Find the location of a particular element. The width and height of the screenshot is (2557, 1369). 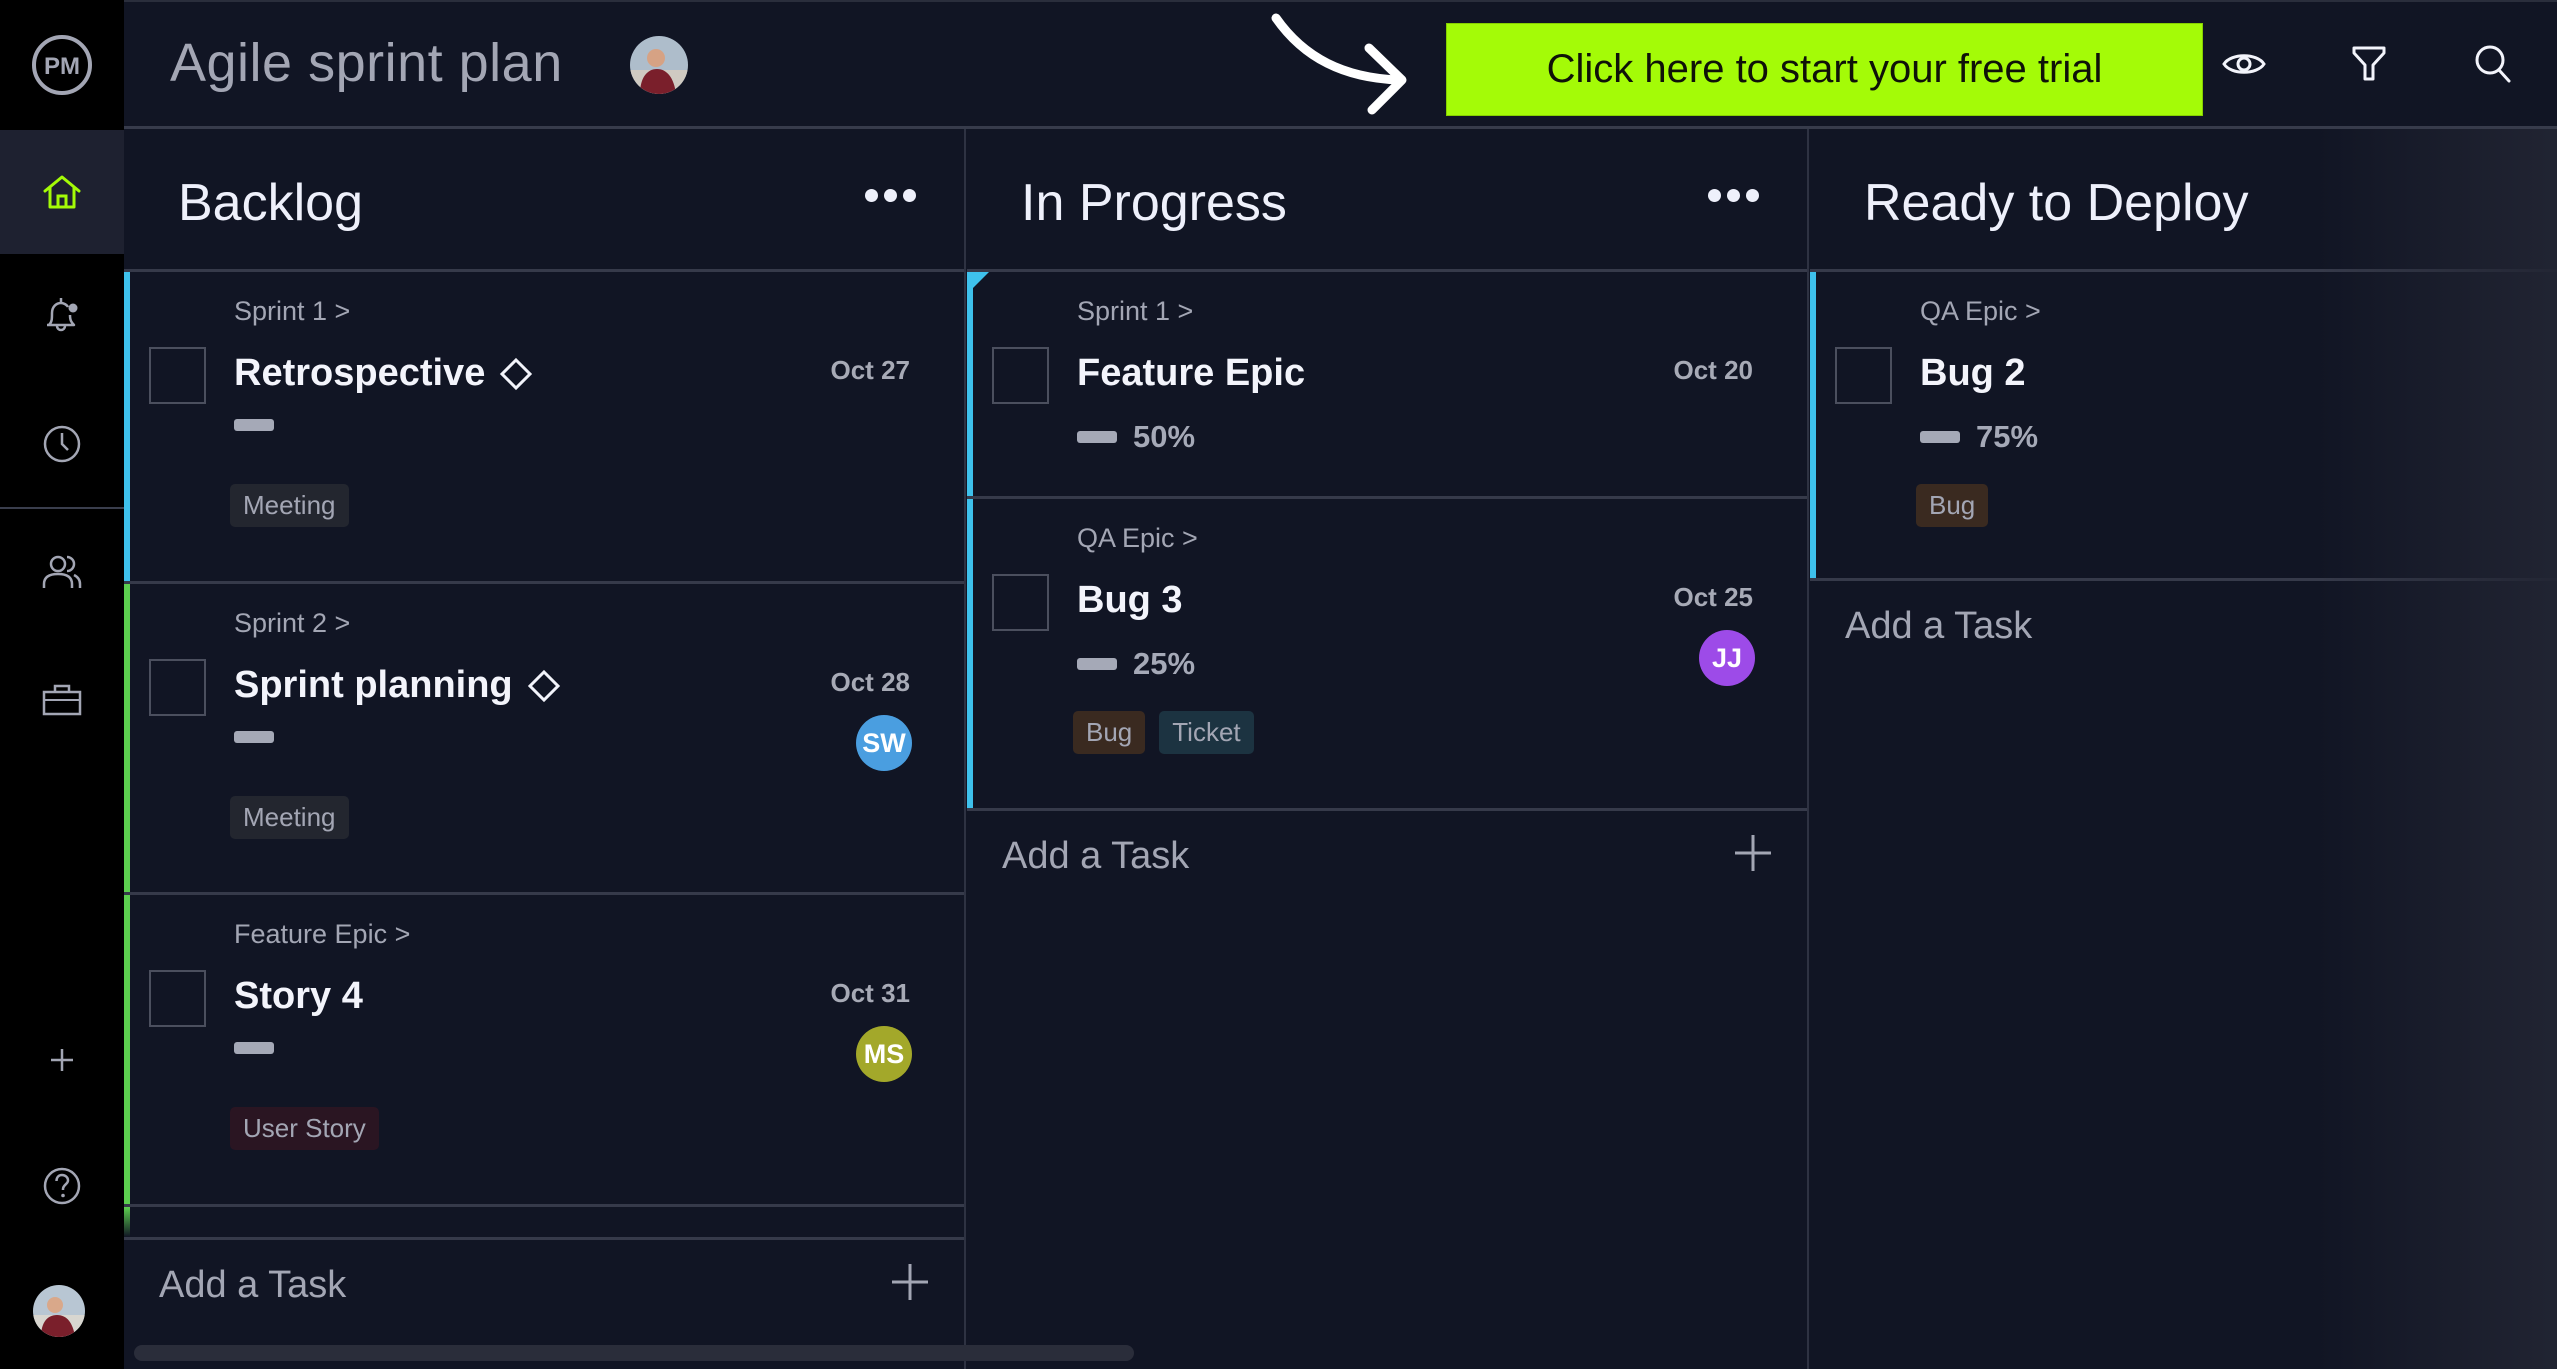

pm-logo-icon: PM is located at coordinates (62, 64).